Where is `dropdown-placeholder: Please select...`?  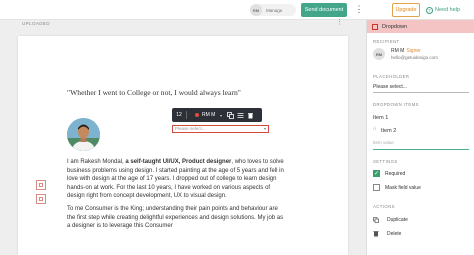 dropdown-placeholder: Please select... is located at coordinates (190, 128).